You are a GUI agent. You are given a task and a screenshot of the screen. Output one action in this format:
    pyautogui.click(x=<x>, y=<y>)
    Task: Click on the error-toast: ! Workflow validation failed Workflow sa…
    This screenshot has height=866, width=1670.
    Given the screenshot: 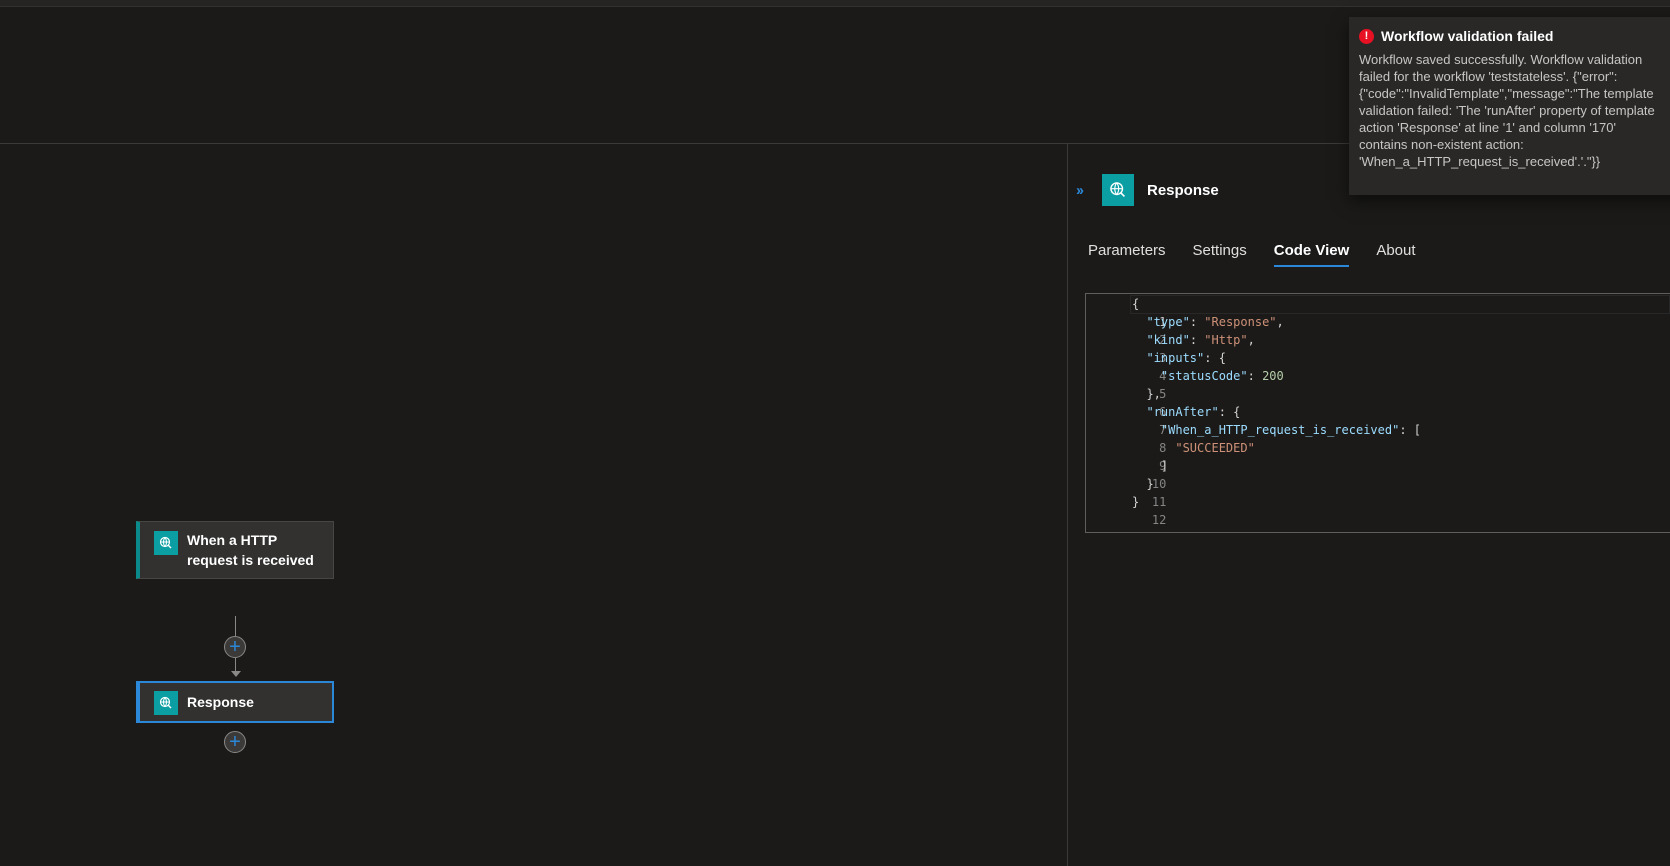 What is the action you would take?
    pyautogui.click(x=1509, y=106)
    